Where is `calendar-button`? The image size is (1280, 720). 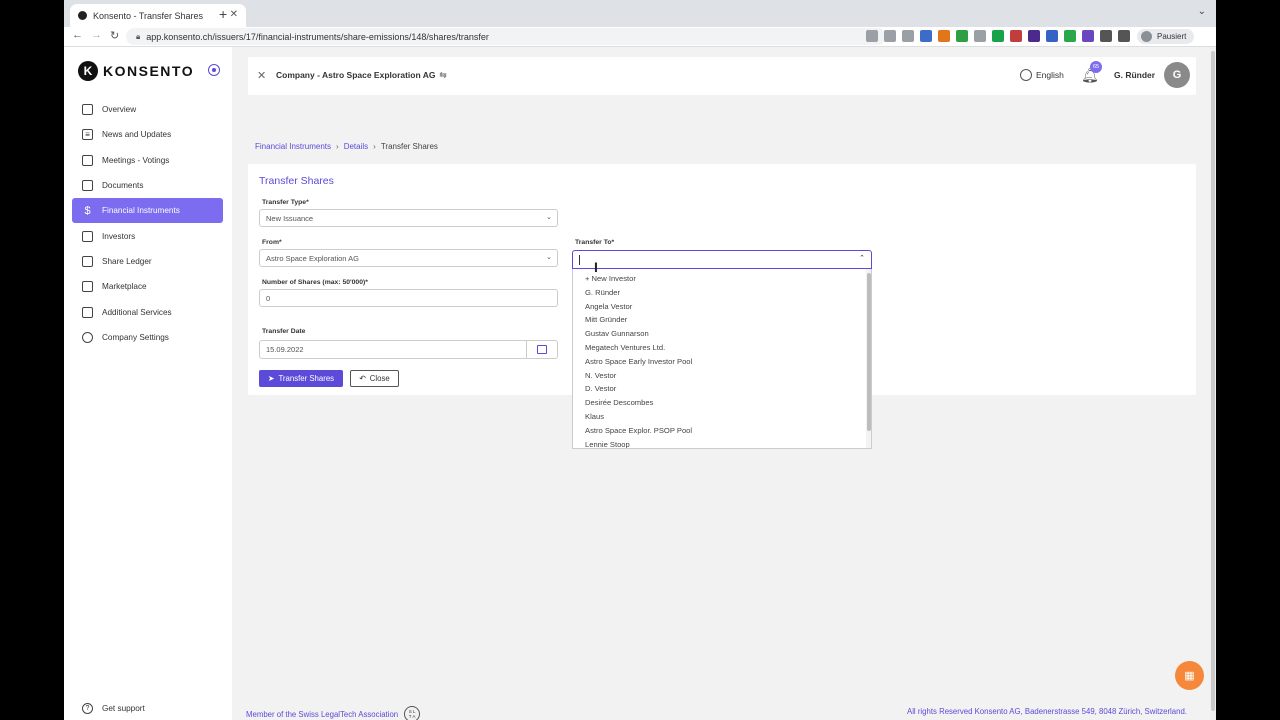 calendar-button is located at coordinates (542, 349).